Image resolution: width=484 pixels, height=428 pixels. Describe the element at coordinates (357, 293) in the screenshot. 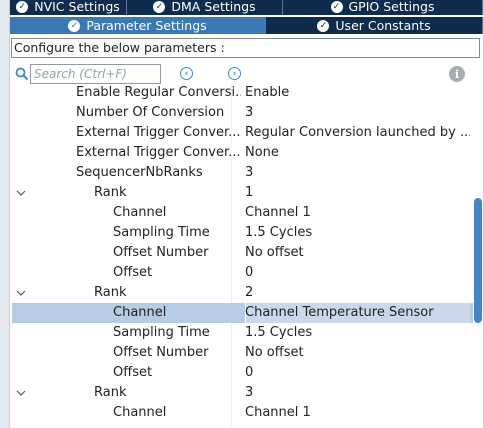

I see `param-value: 2` at that location.